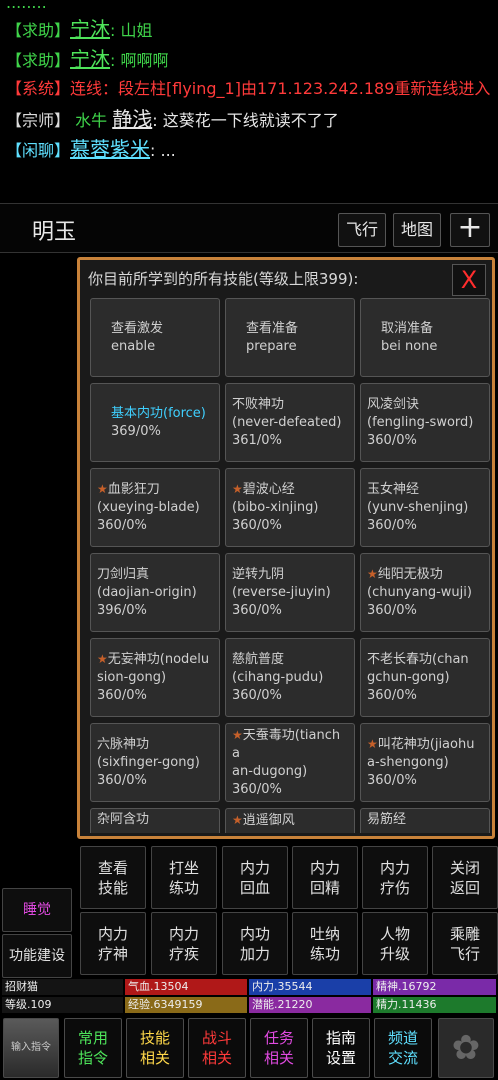 Image resolution: width=498 pixels, height=1080 pixels. Describe the element at coordinates (155, 592) in the screenshot. I see `skill-button: 刀剑归真 (daojian-origin) 396/0%` at that location.